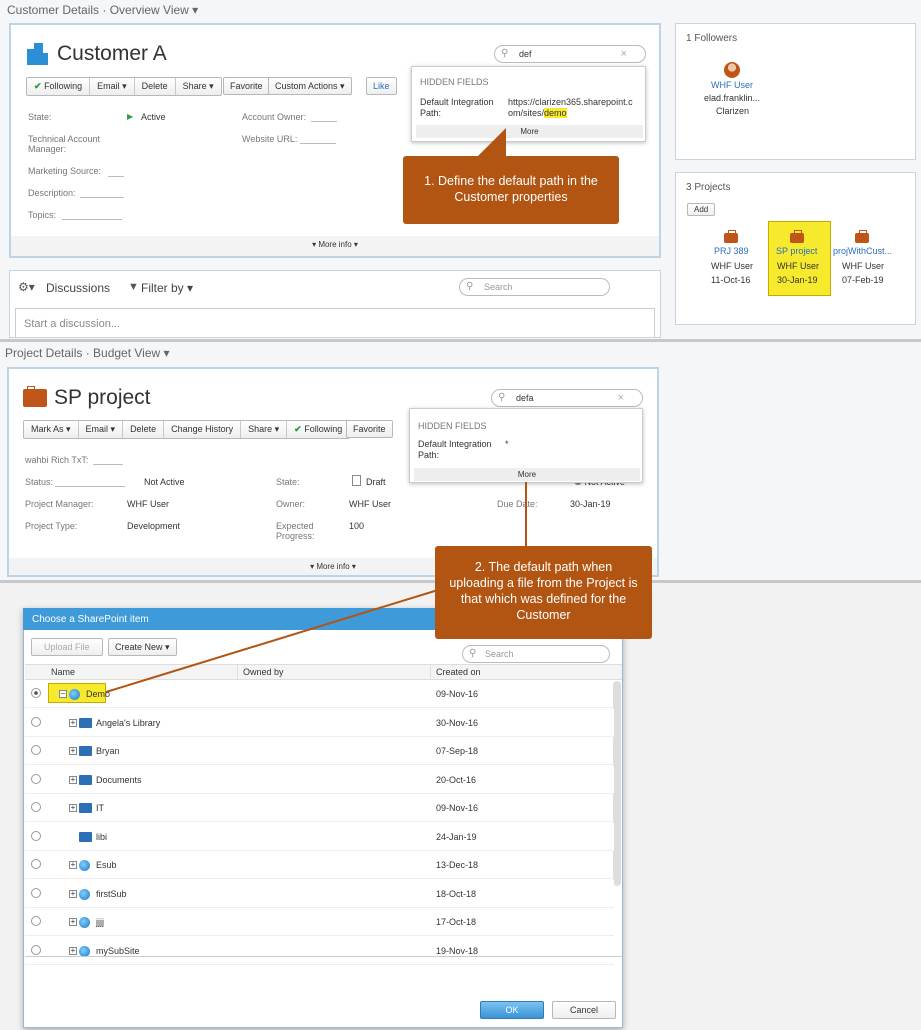 The image size is (921, 1030). Describe the element at coordinates (36, 693) in the screenshot. I see `row-radio` at that location.